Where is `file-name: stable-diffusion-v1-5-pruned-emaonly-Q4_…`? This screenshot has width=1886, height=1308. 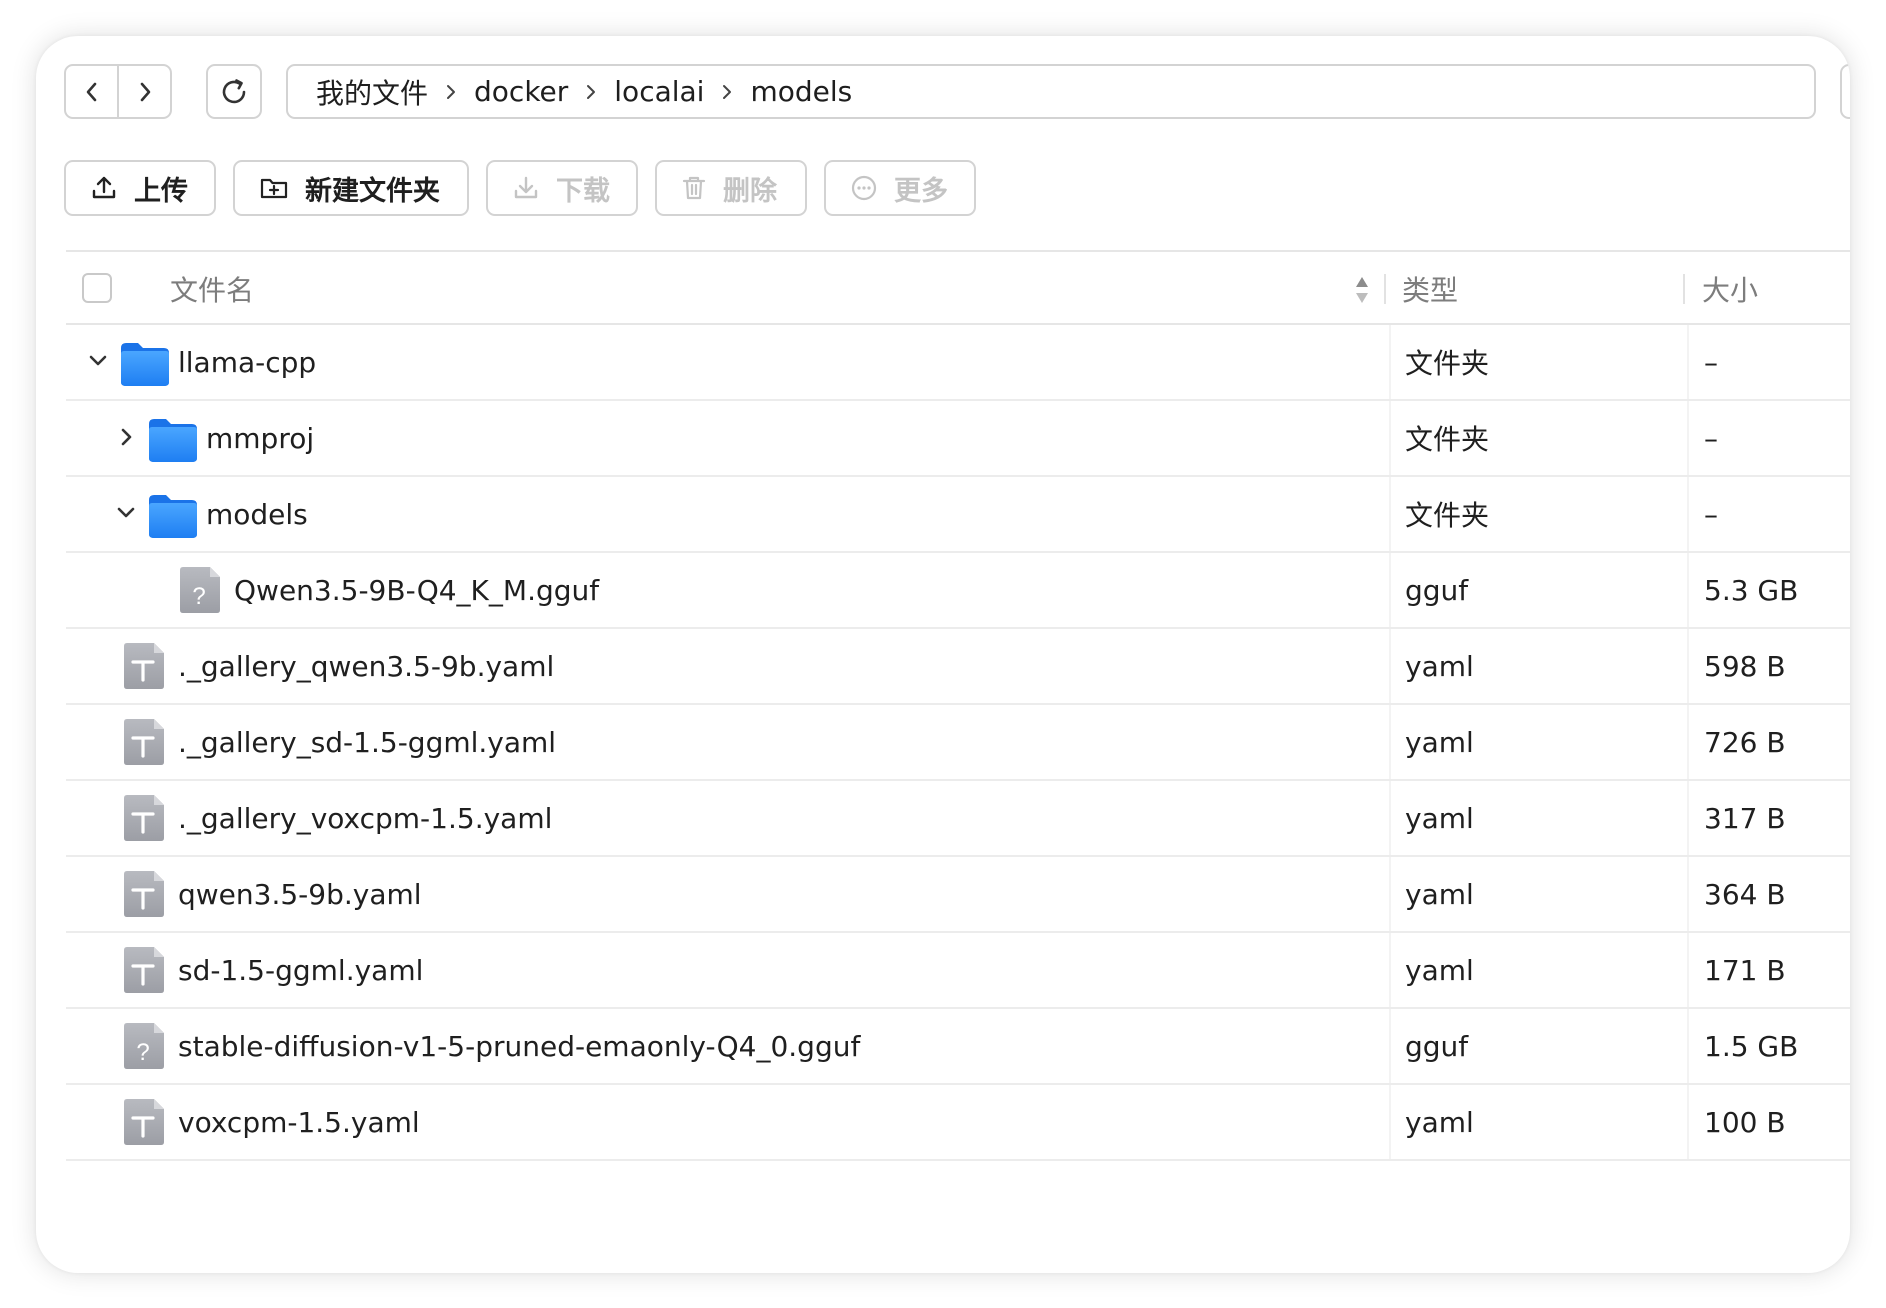
file-name: stable-diffusion-v1-5-pruned-emaonly-Q4_… is located at coordinates (519, 1046).